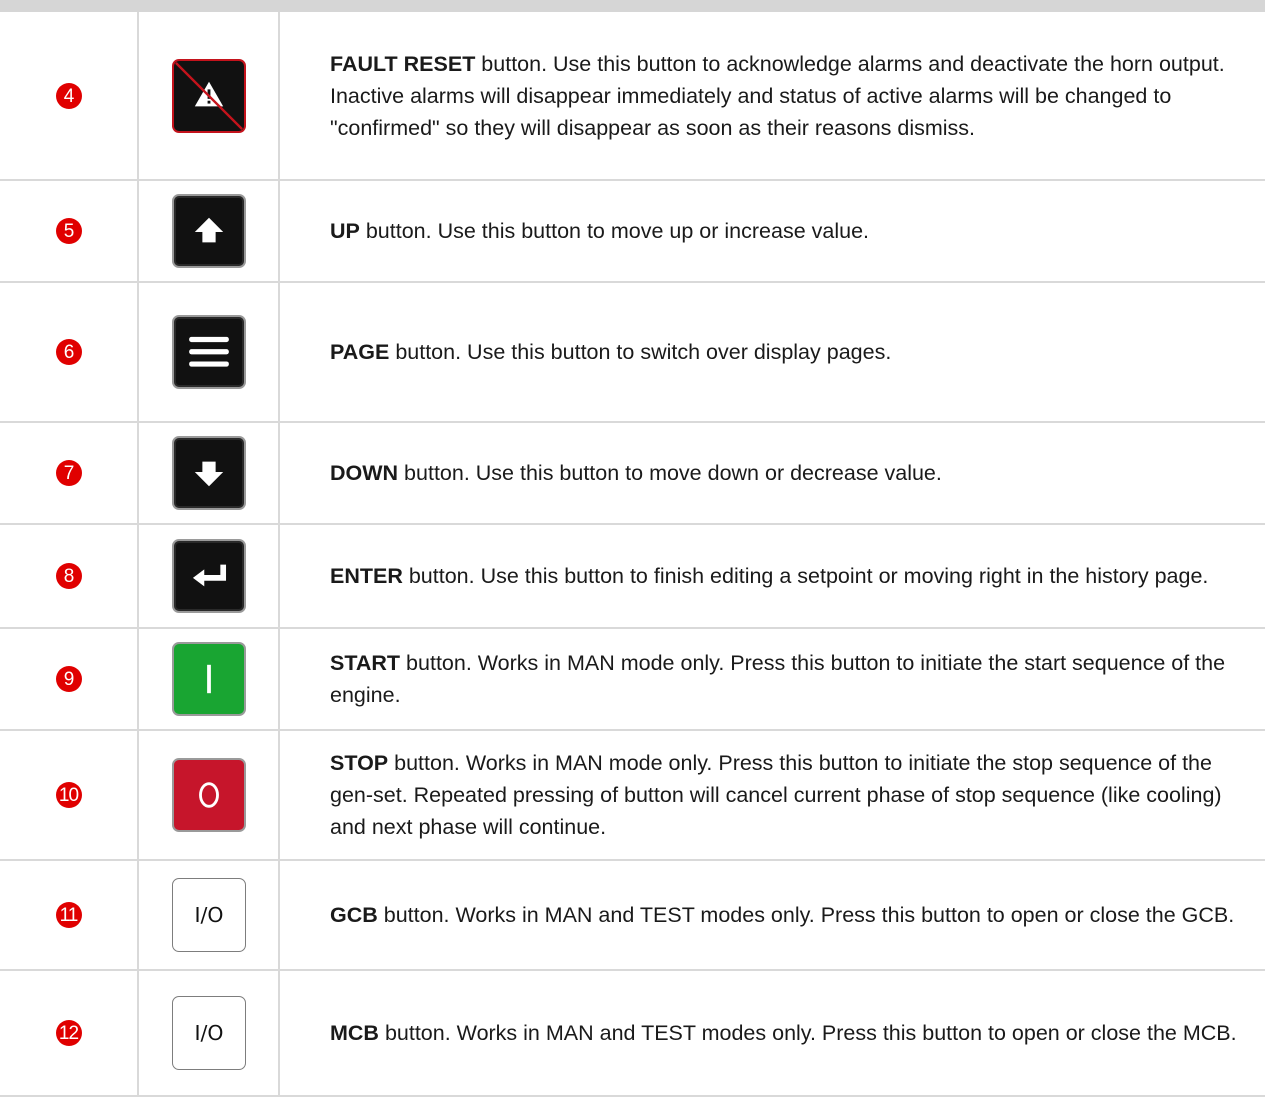 The image size is (1265, 1104). I want to click on button-keyword: ENTER, so click(366, 576).